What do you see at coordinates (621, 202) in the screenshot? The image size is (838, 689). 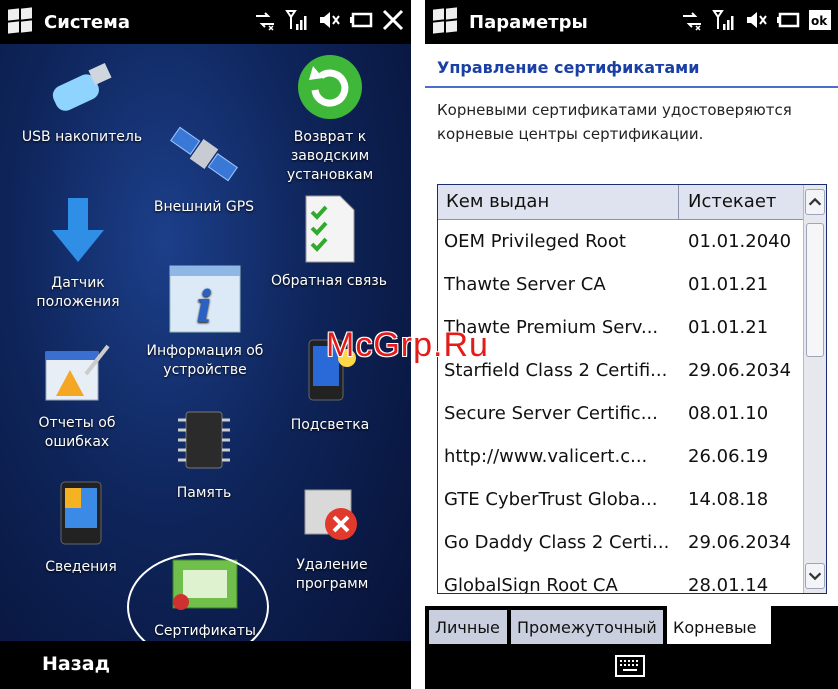 I see `list-header: Кем выдан Истекает` at bounding box center [621, 202].